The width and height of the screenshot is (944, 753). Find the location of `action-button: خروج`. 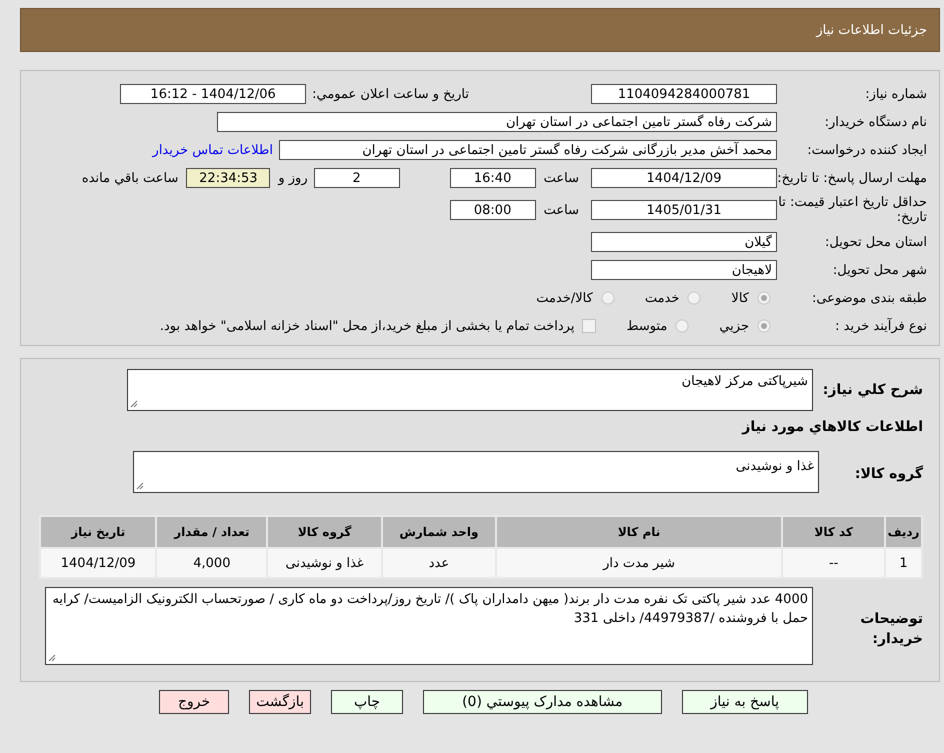

action-button: خروج is located at coordinates (194, 702).